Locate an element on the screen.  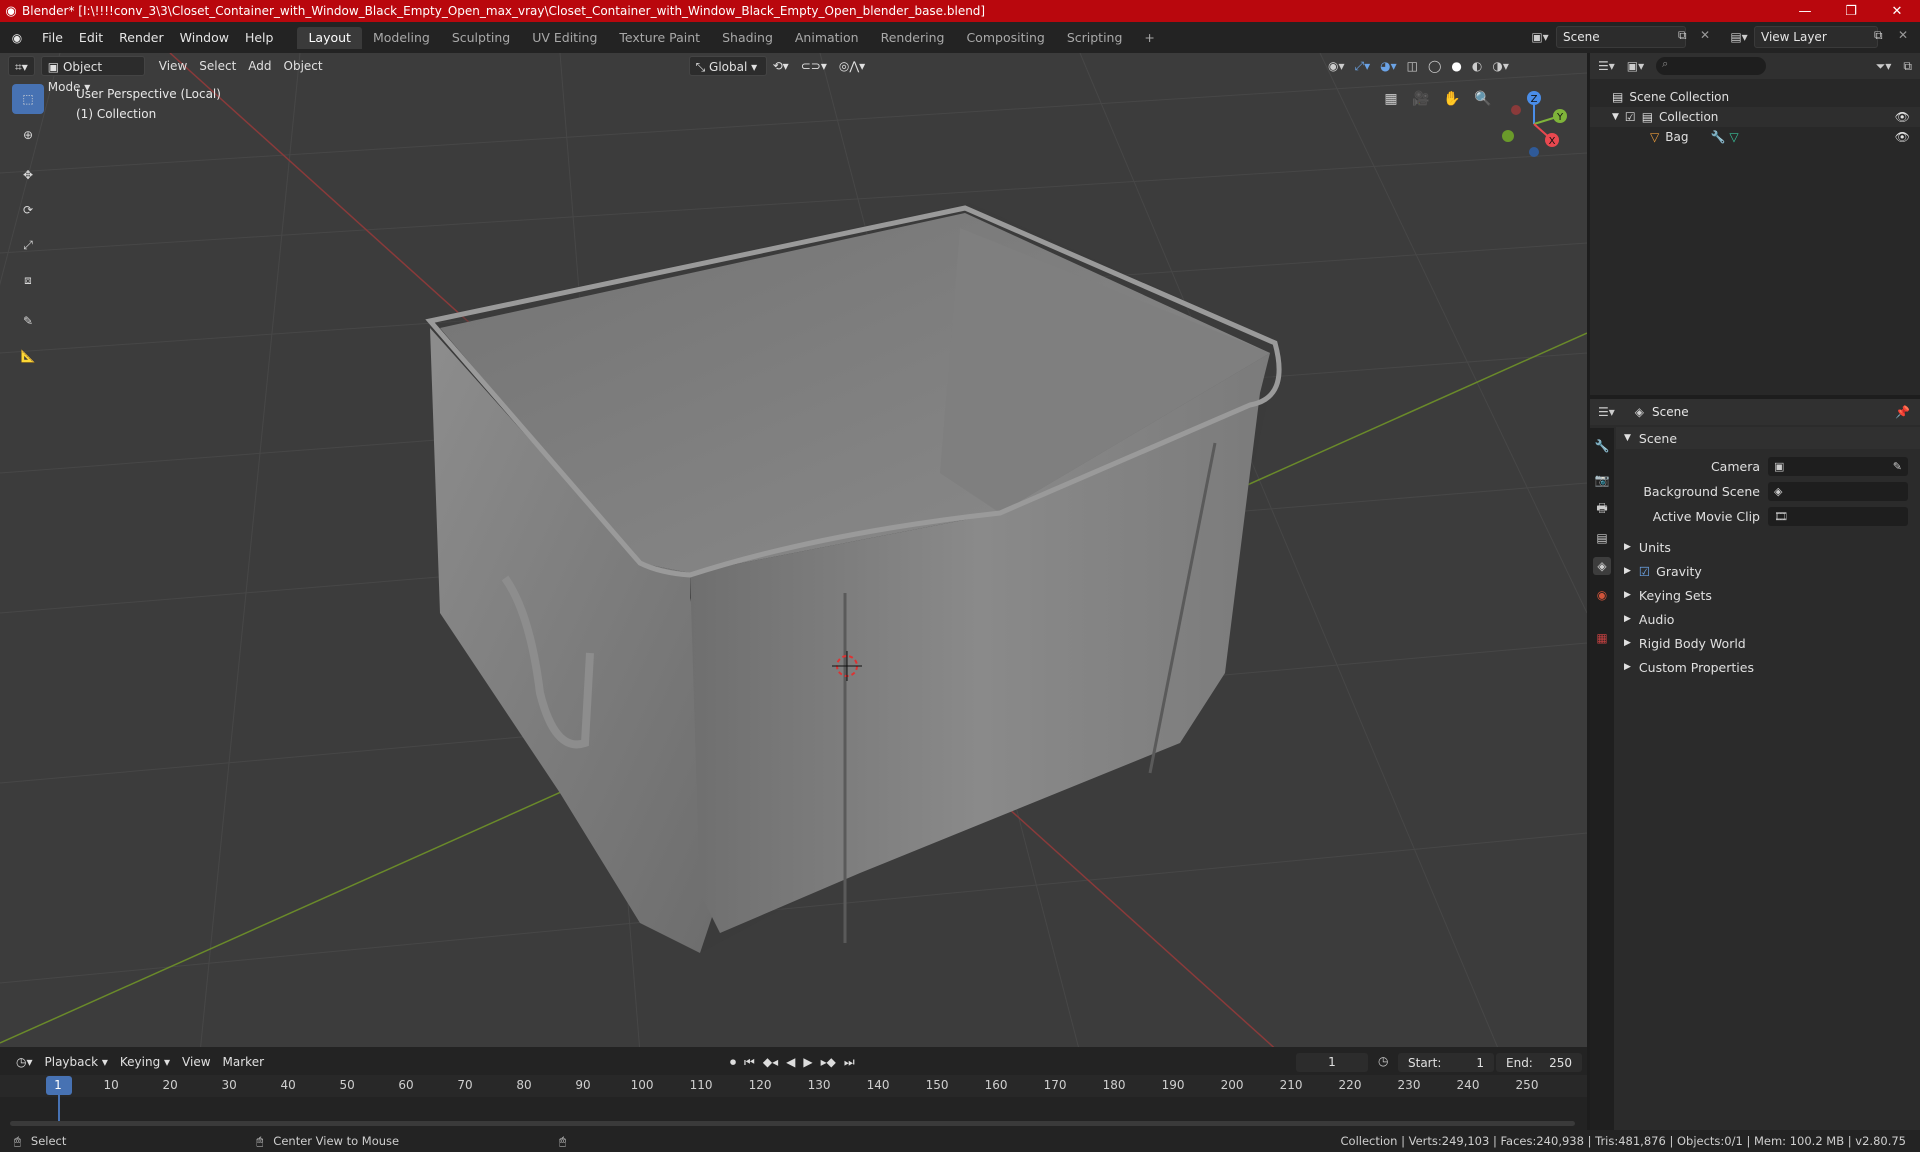
annotate-tool-icon: ✎ is located at coordinates (28, 321).